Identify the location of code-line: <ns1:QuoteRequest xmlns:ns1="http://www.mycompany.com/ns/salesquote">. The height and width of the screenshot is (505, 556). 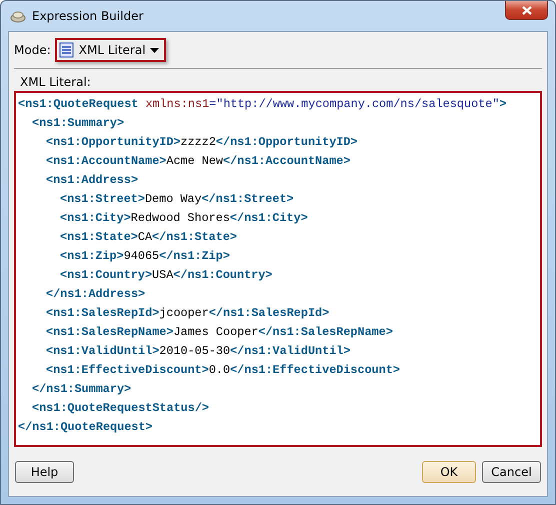
(263, 104).